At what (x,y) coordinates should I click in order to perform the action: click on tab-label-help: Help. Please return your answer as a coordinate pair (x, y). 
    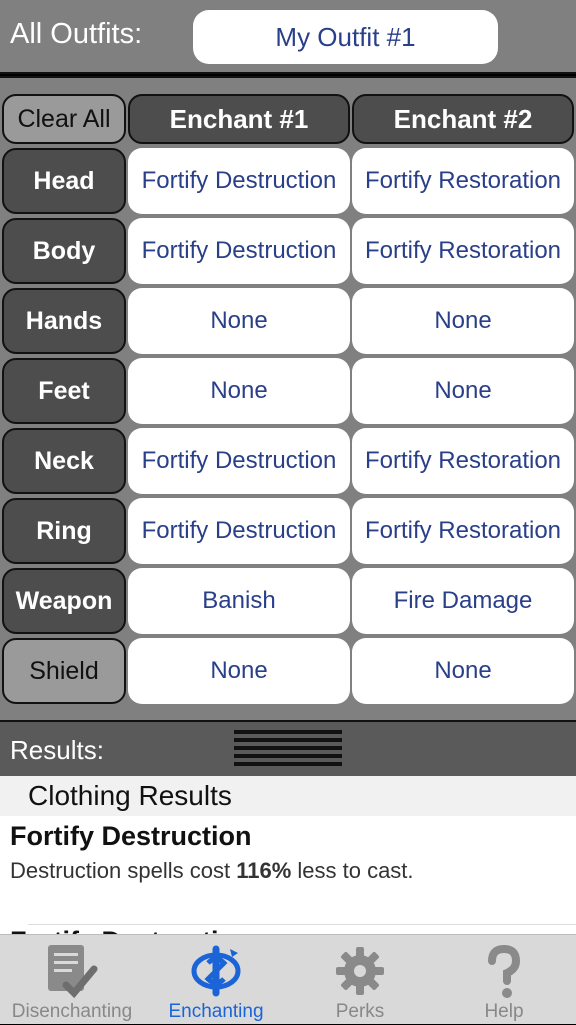
    Looking at the image, I should click on (504, 1011).